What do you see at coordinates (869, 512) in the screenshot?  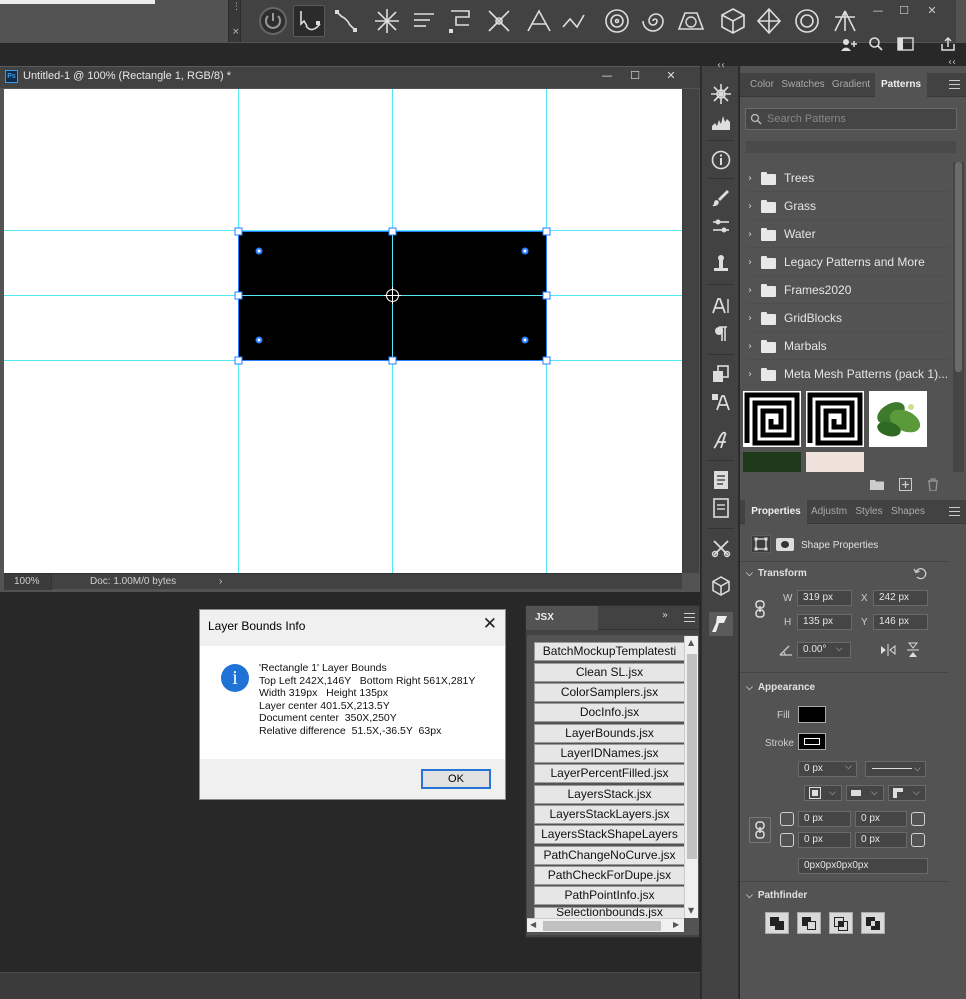 I see `tab-styles: Styles` at bounding box center [869, 512].